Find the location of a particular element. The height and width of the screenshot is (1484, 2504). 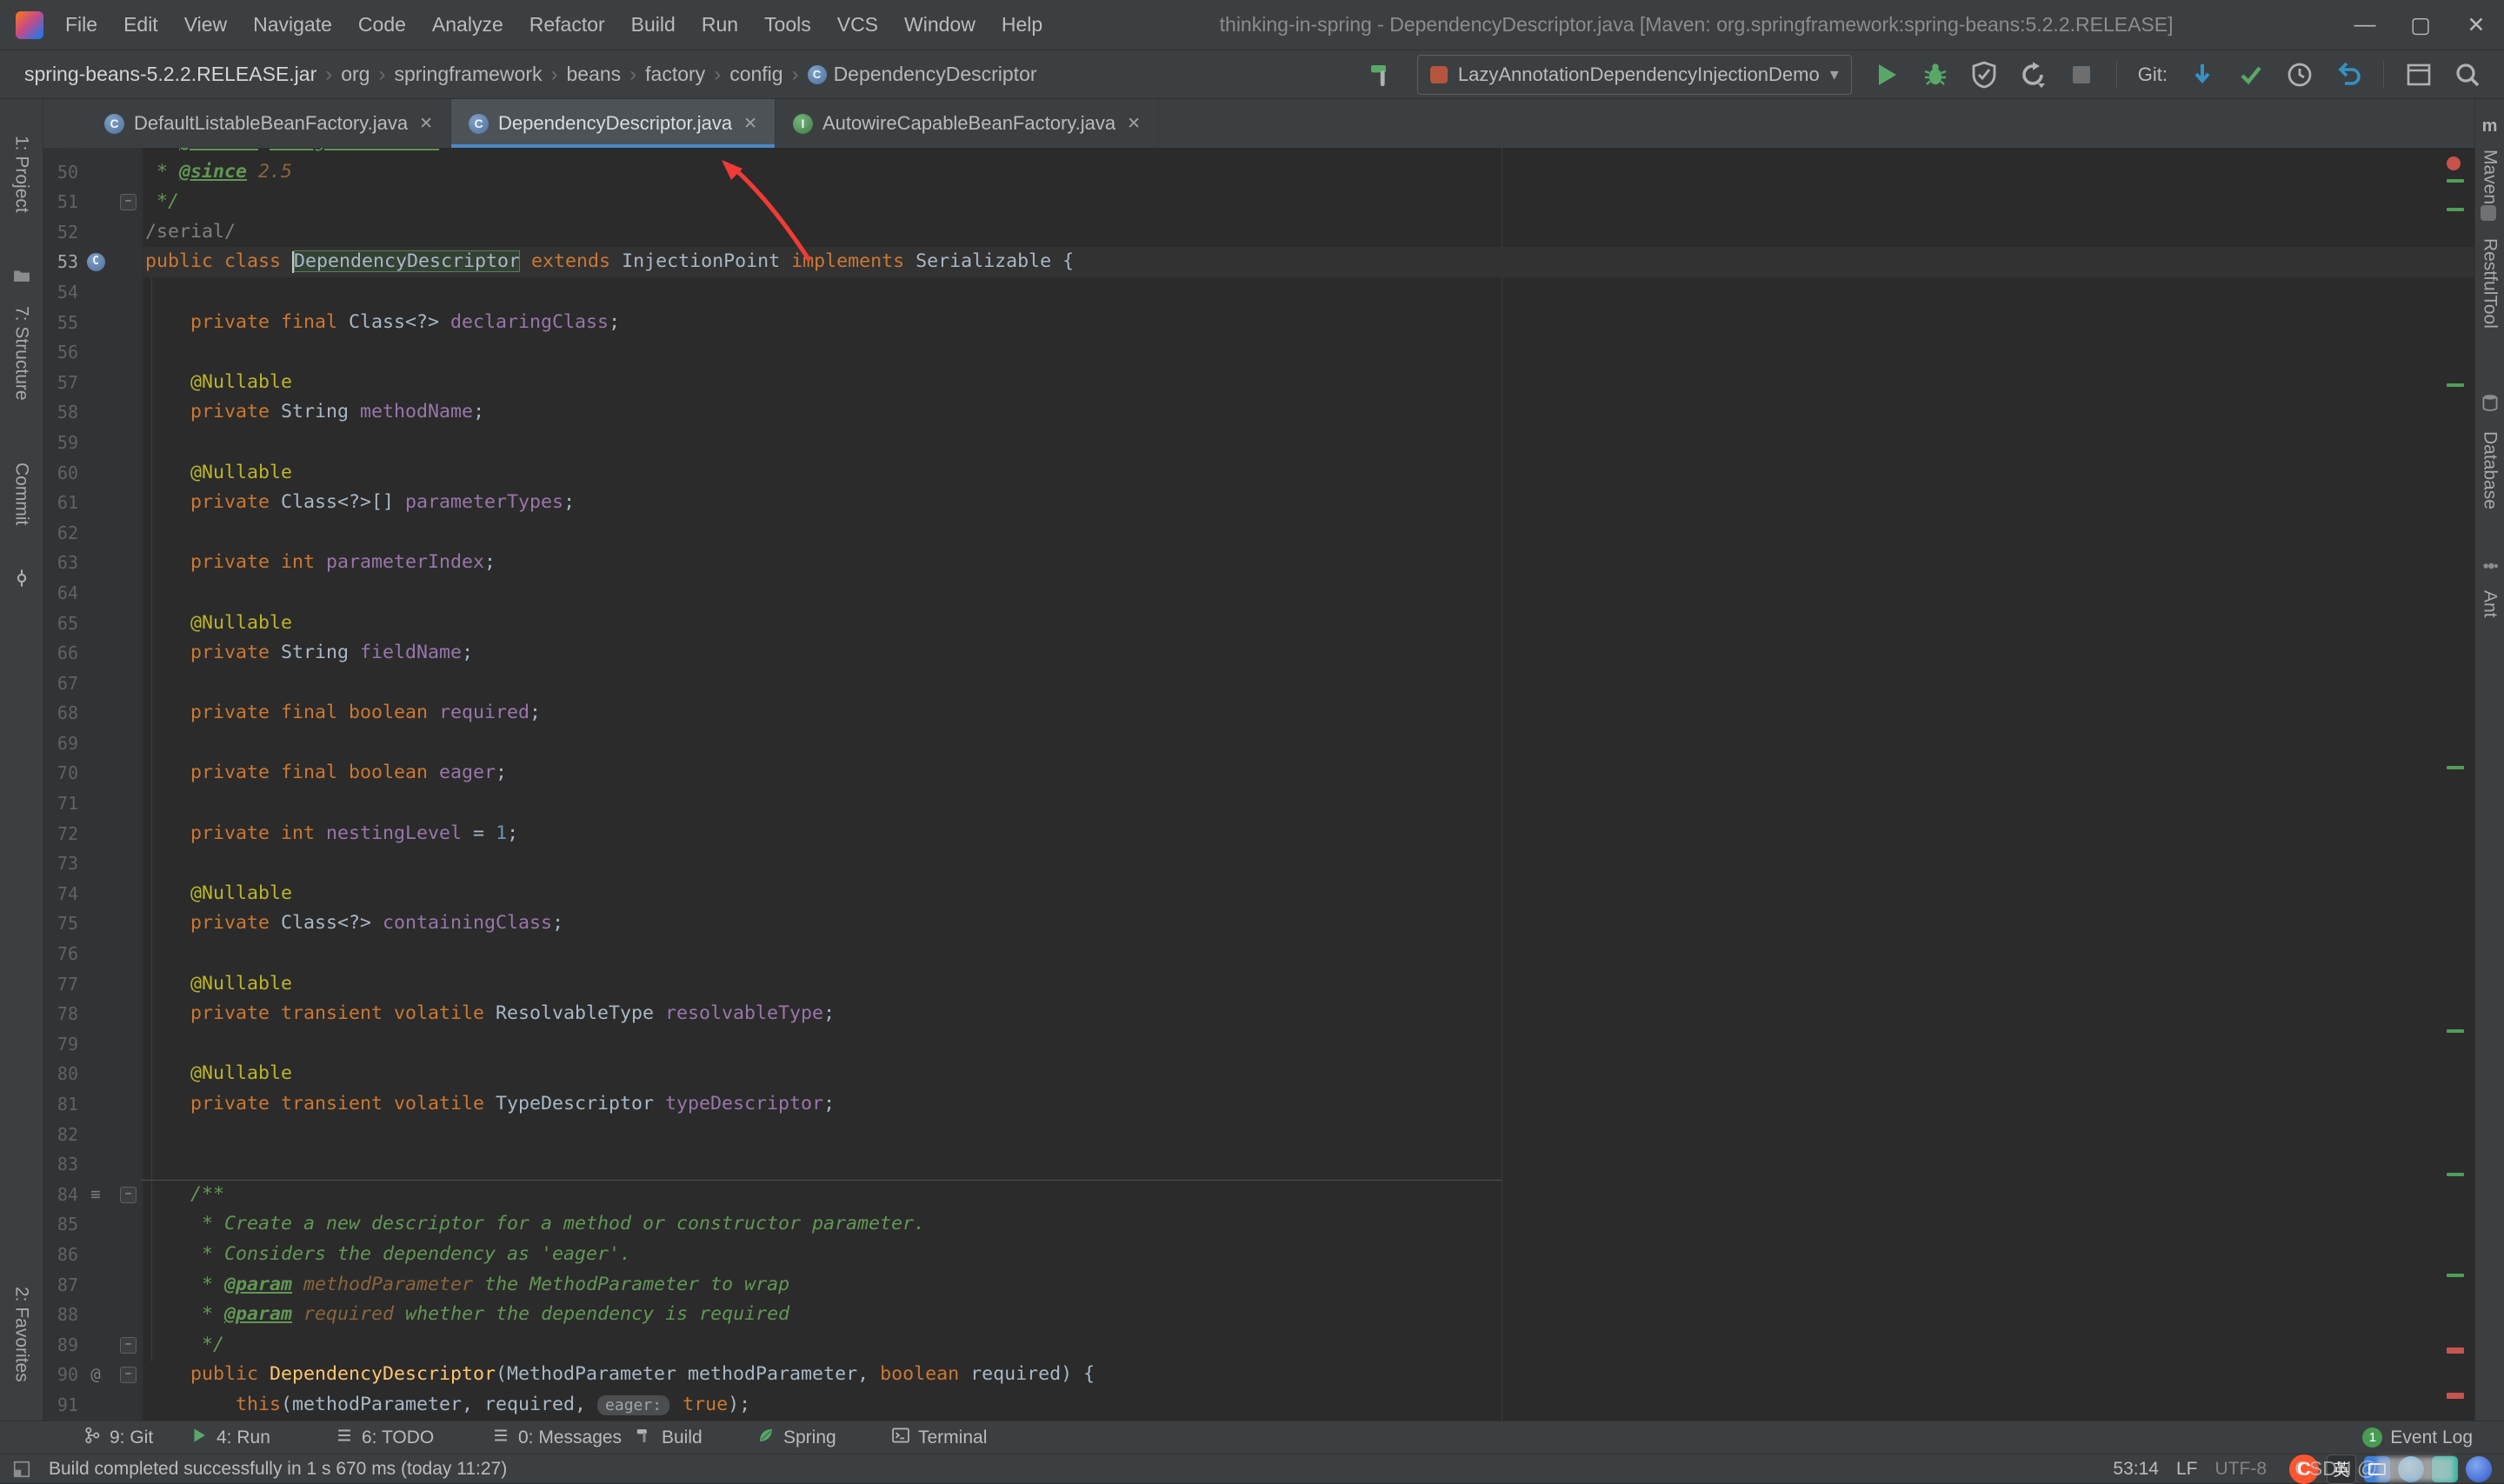

toolwindow-9-git: 9: Git is located at coordinates (118, 1437).